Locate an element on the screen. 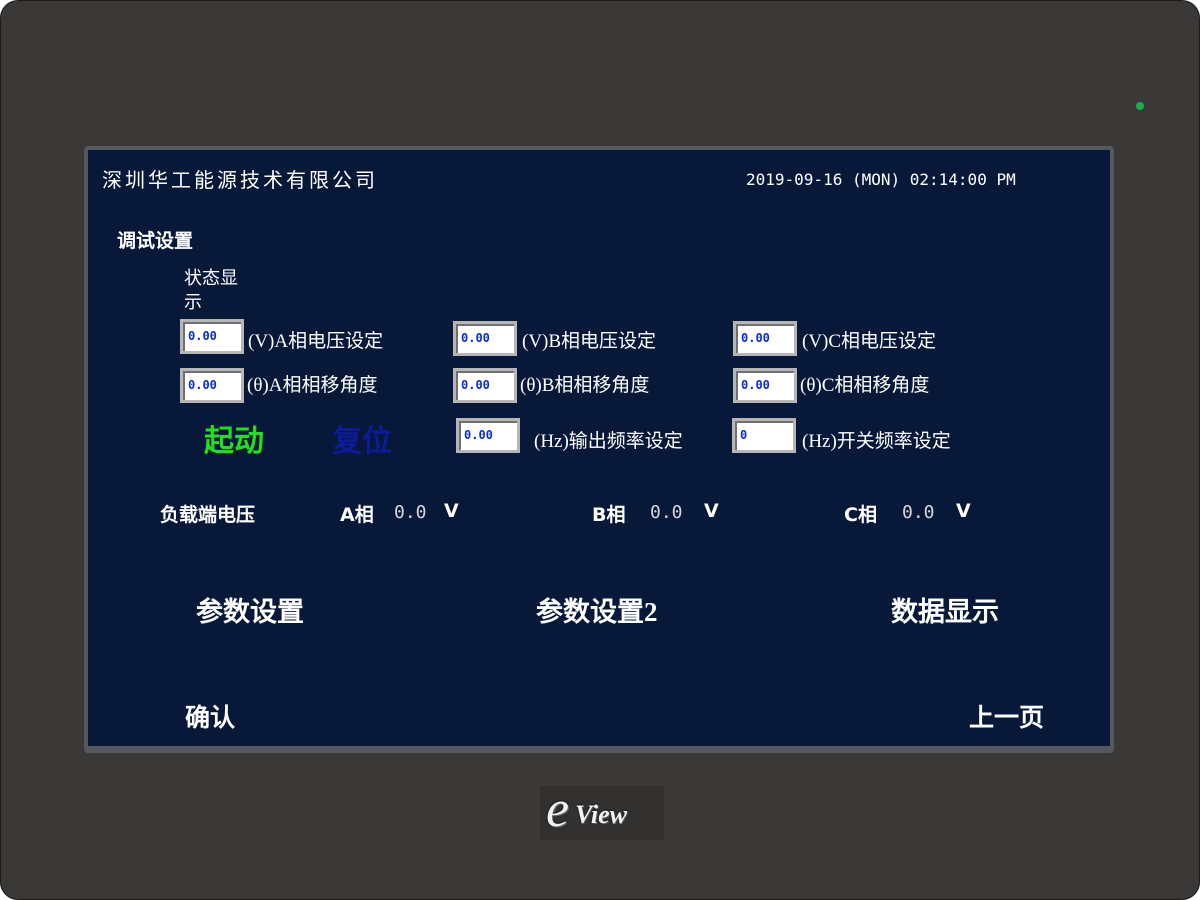  load-voltage-title: 负载端电压 is located at coordinates (208, 515).